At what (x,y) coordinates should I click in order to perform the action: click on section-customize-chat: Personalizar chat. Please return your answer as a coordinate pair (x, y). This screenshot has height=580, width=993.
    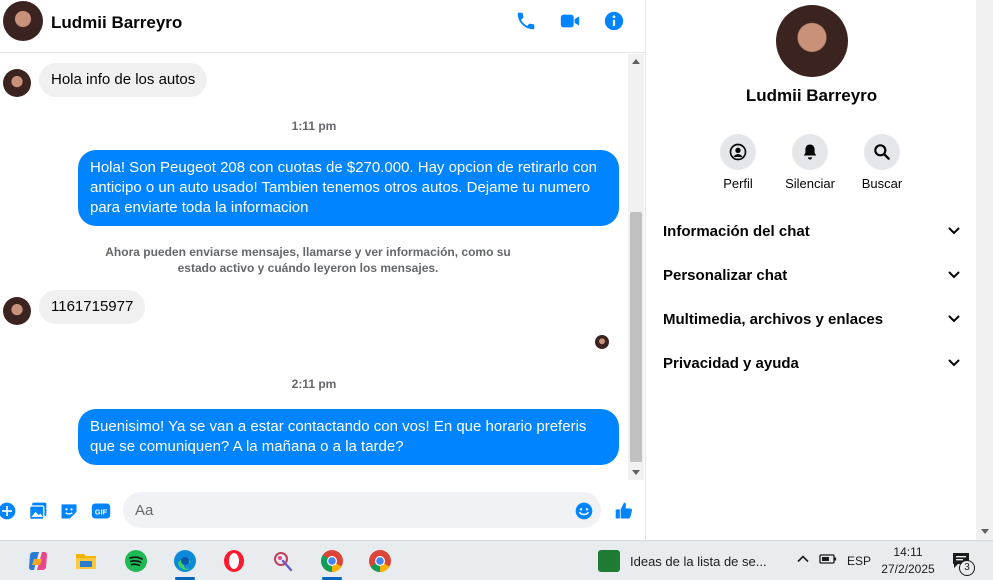
    Looking at the image, I should click on (812, 275).